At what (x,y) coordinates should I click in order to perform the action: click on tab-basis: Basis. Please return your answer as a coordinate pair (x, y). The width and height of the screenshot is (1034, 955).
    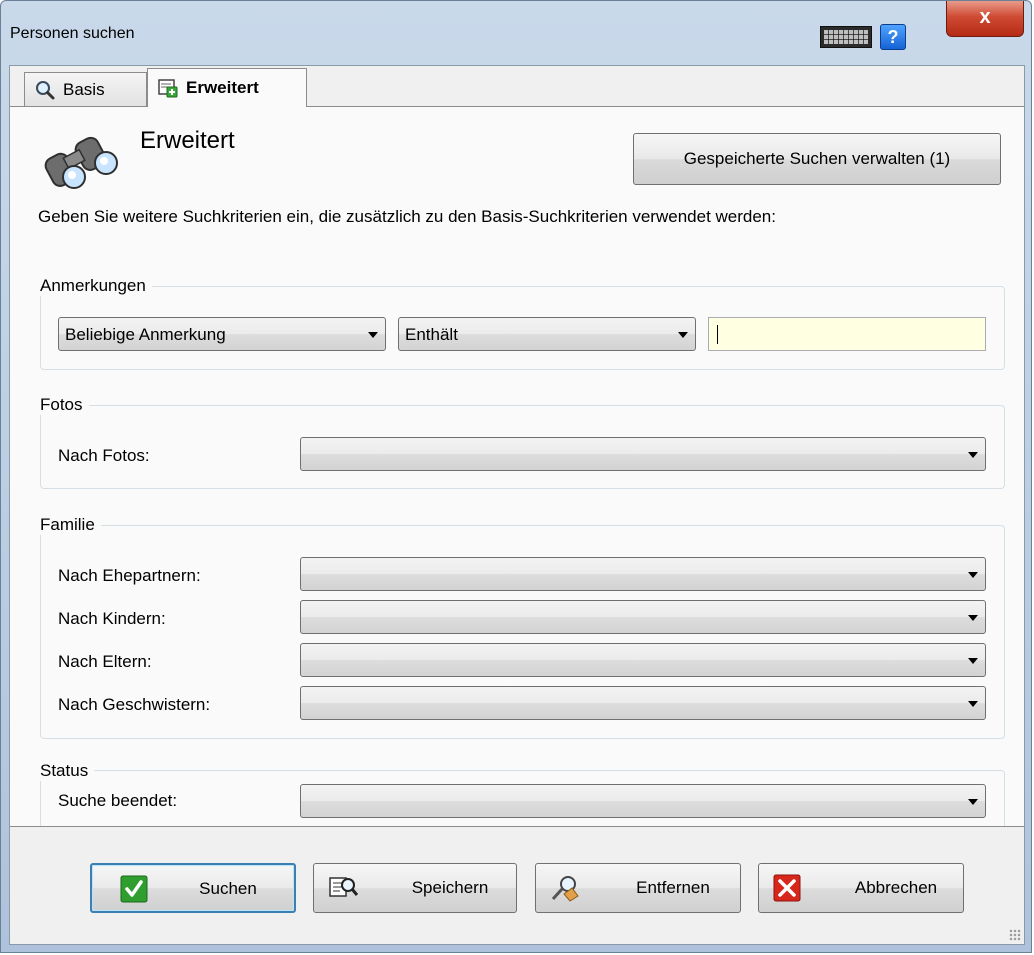
    Looking at the image, I should click on (85, 89).